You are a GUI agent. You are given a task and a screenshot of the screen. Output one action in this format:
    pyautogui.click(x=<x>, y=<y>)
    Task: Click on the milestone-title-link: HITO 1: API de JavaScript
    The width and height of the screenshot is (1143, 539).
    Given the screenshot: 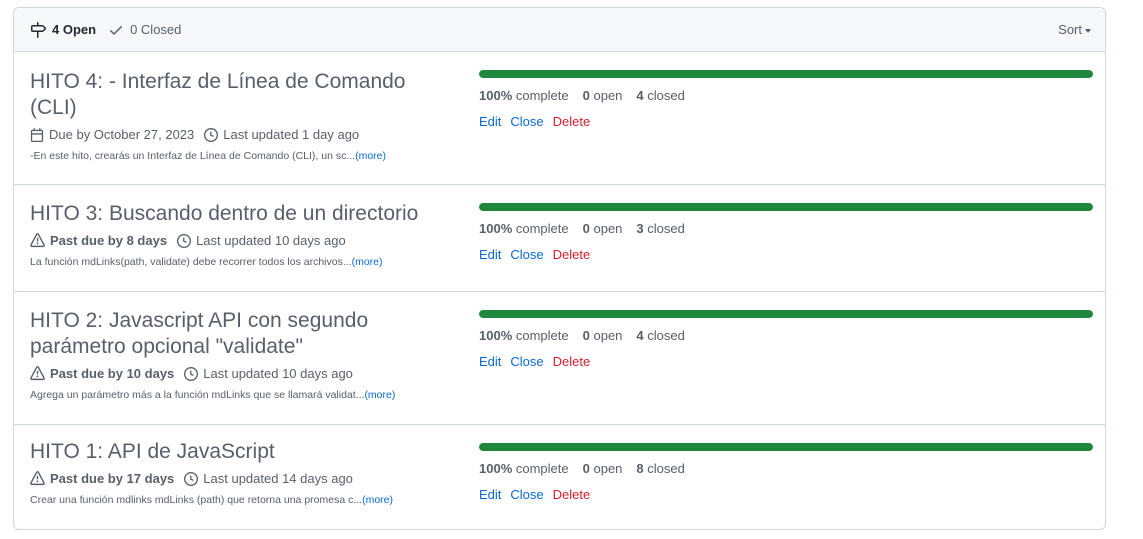 What is the action you would take?
    pyautogui.click(x=240, y=452)
    